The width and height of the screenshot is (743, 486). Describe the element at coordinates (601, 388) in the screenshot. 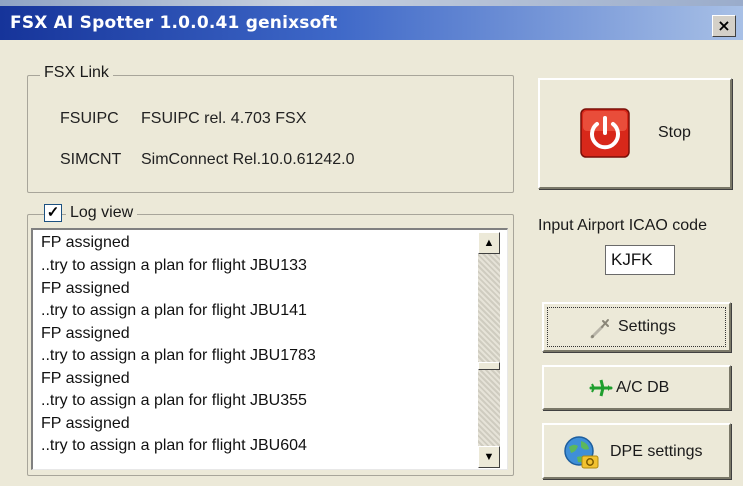

I see `airplane-icon` at that location.